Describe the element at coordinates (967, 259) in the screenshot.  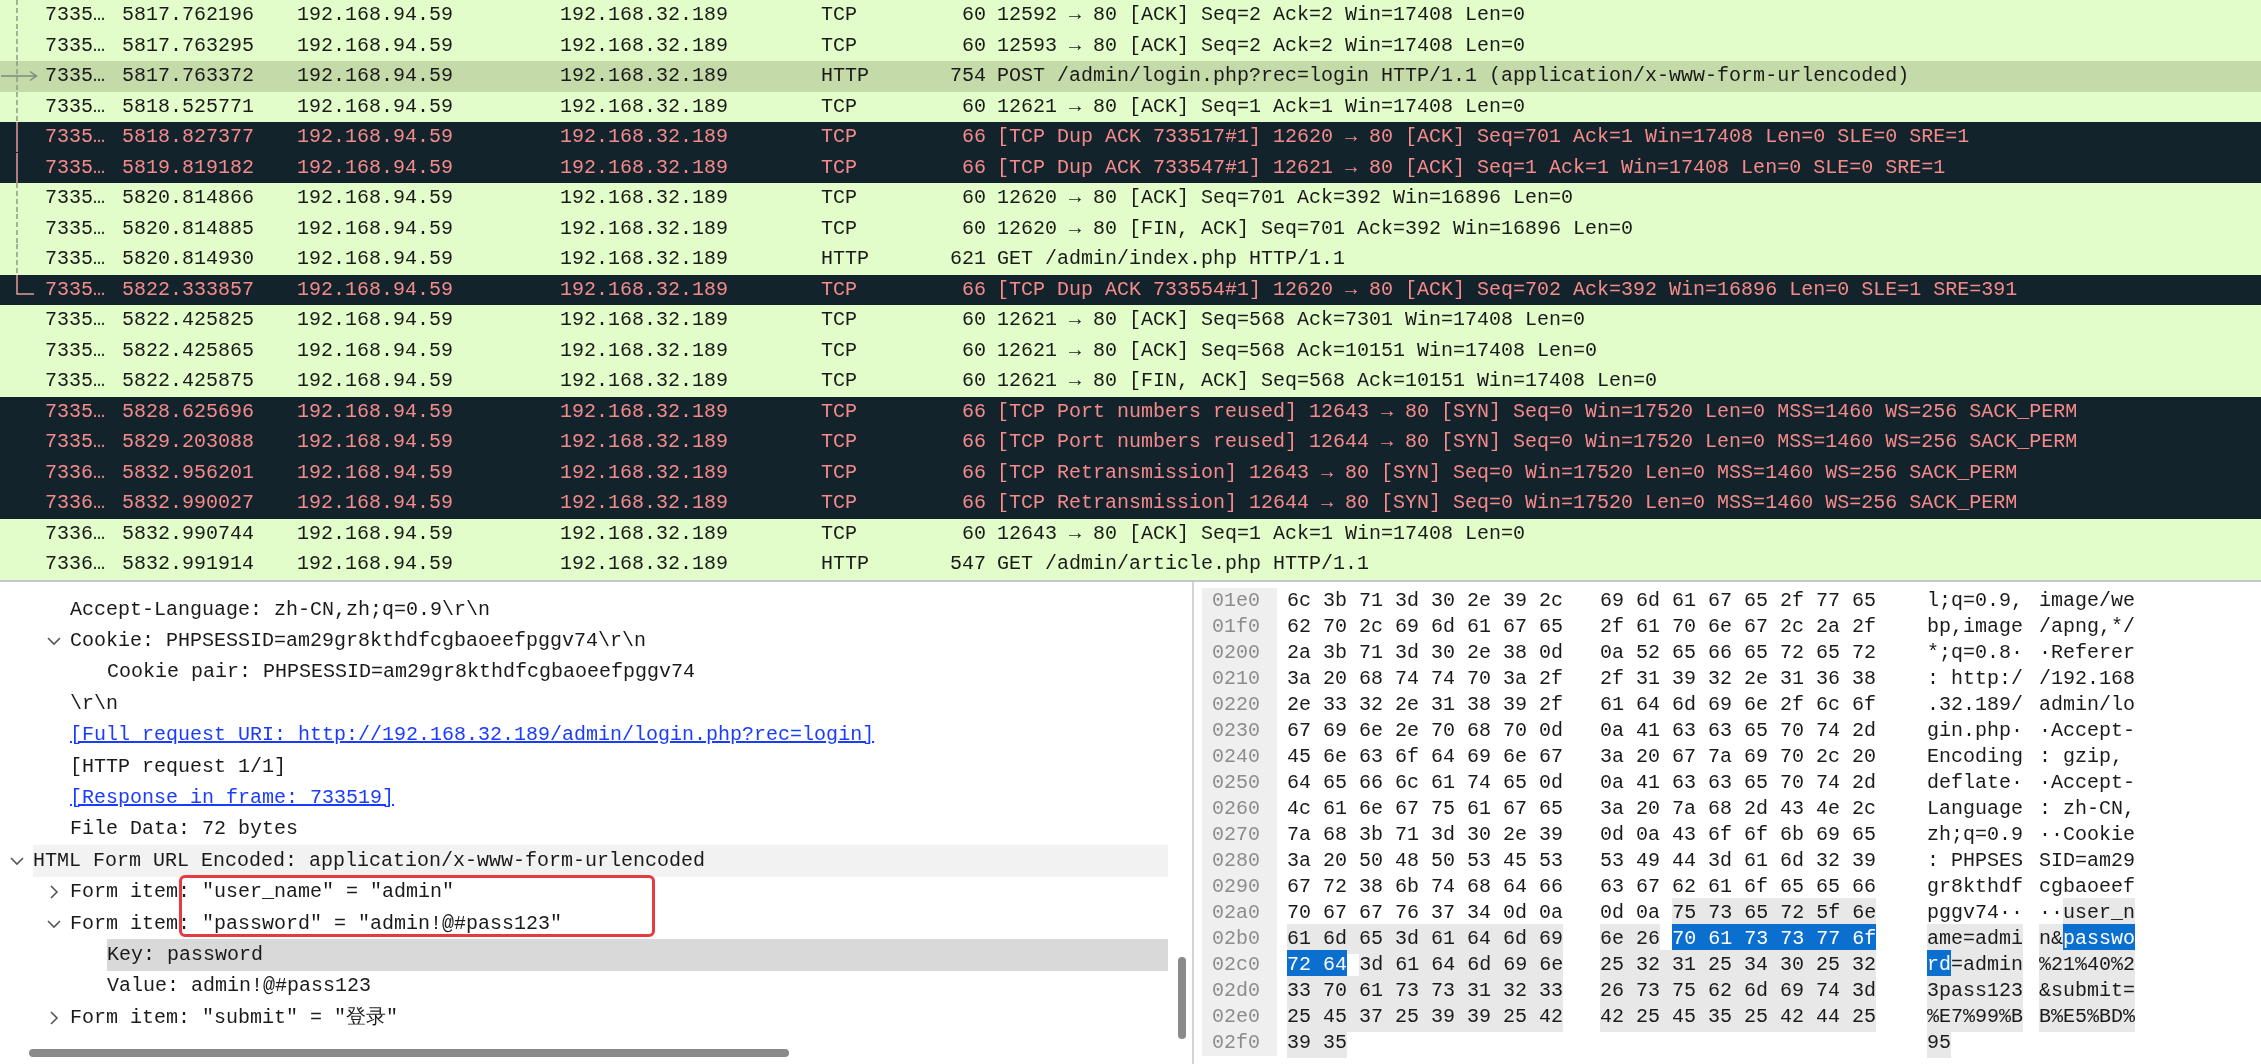
I see `table-cell-text: 621` at that location.